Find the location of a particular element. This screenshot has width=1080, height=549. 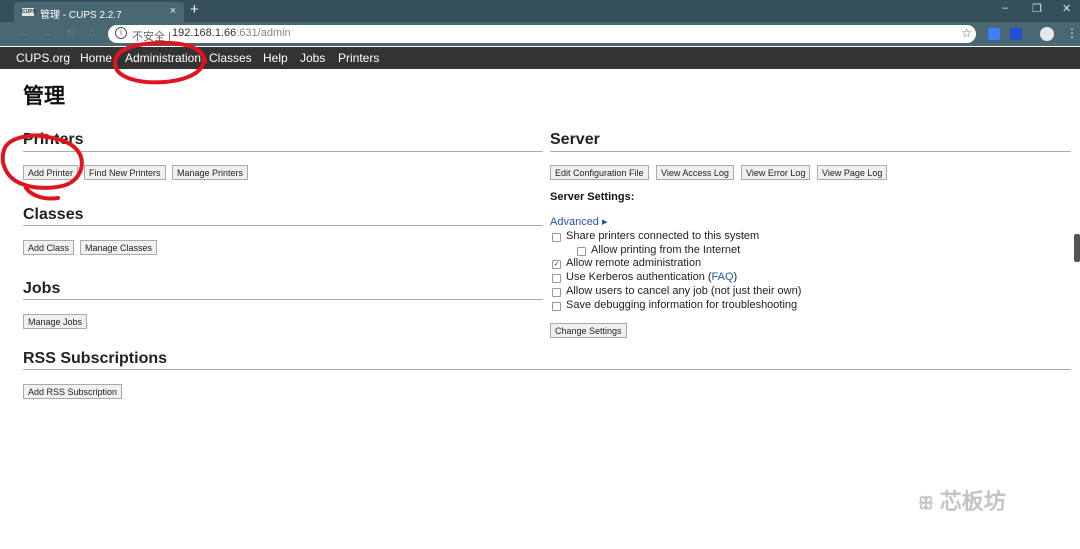

advanced-toggle-link: Advanced ▸ is located at coordinates (579, 221).